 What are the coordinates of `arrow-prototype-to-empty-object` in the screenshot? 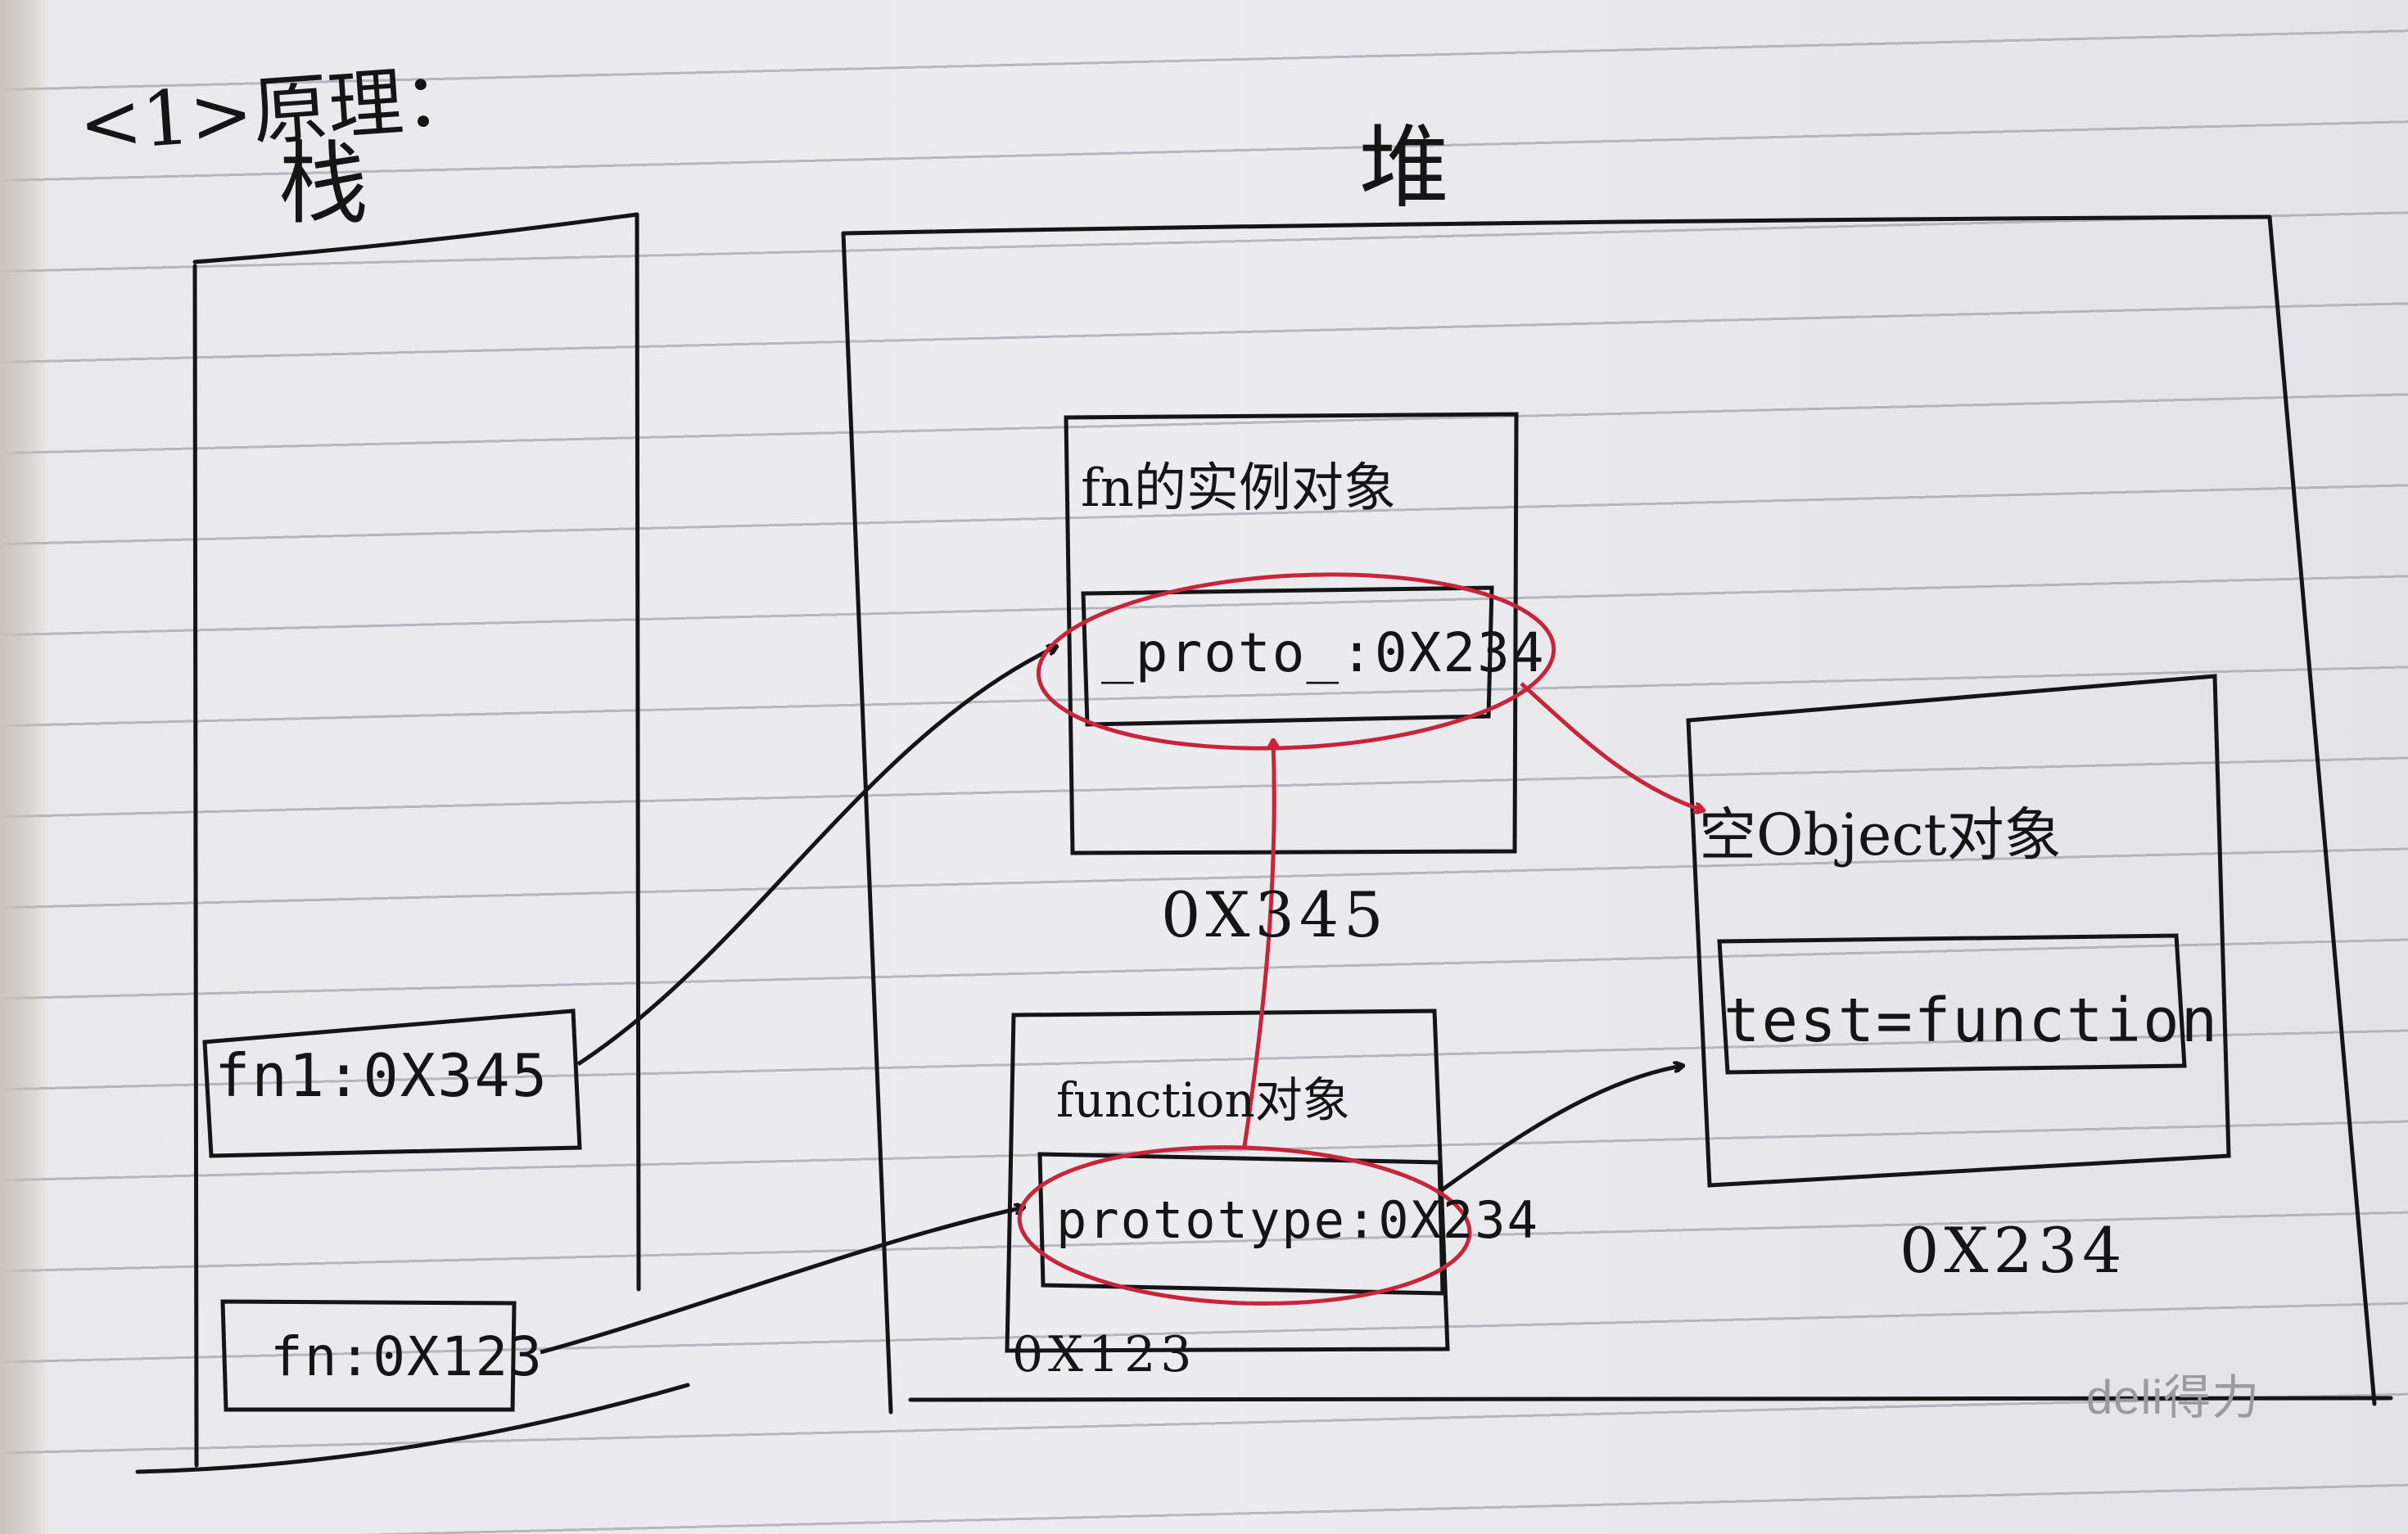 It's located at (1559, 1131).